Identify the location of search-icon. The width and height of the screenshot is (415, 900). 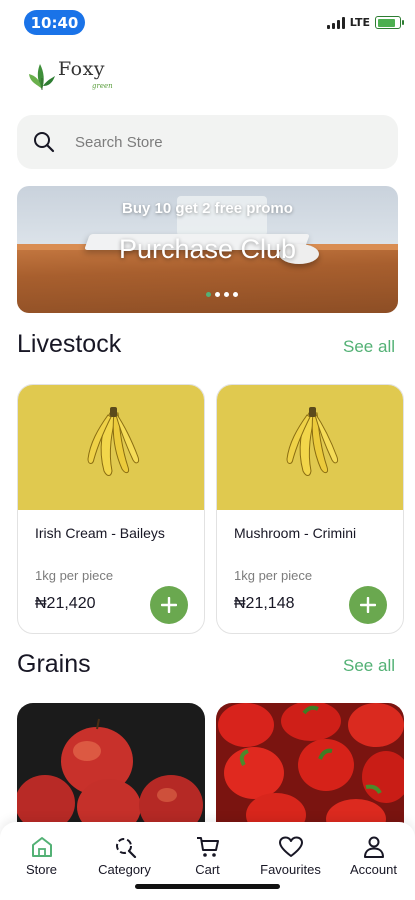
(44, 142).